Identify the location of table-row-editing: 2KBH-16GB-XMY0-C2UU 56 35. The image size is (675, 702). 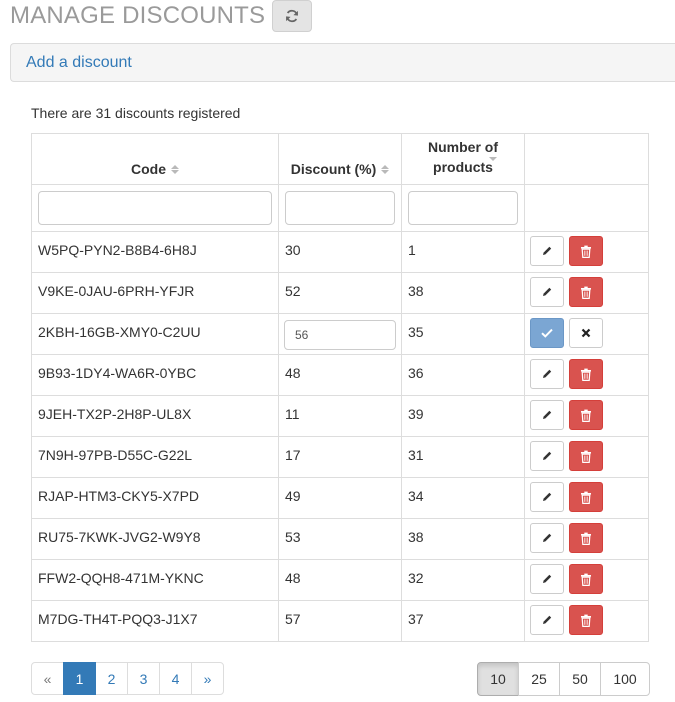
(340, 334).